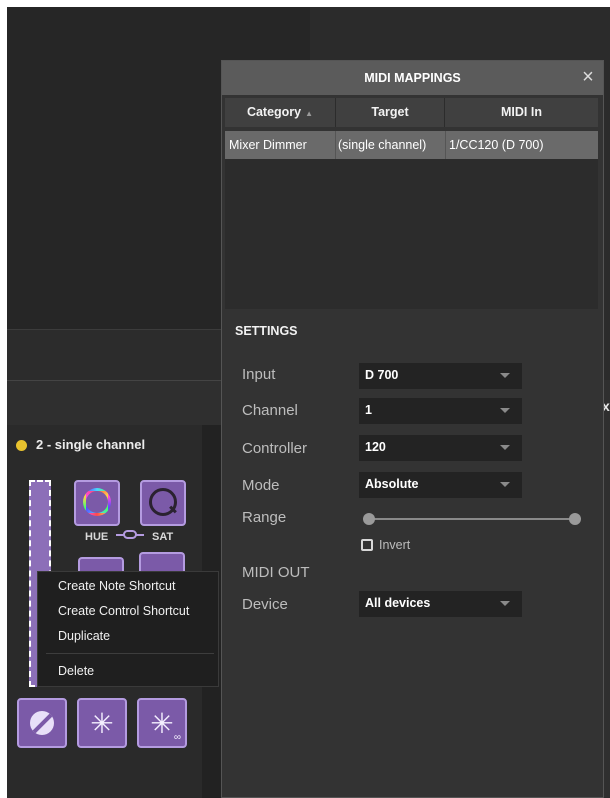 Image resolution: width=610 pixels, height=798 pixels. What do you see at coordinates (382, 375) in the screenshot?
I see `input-value: D 700` at bounding box center [382, 375].